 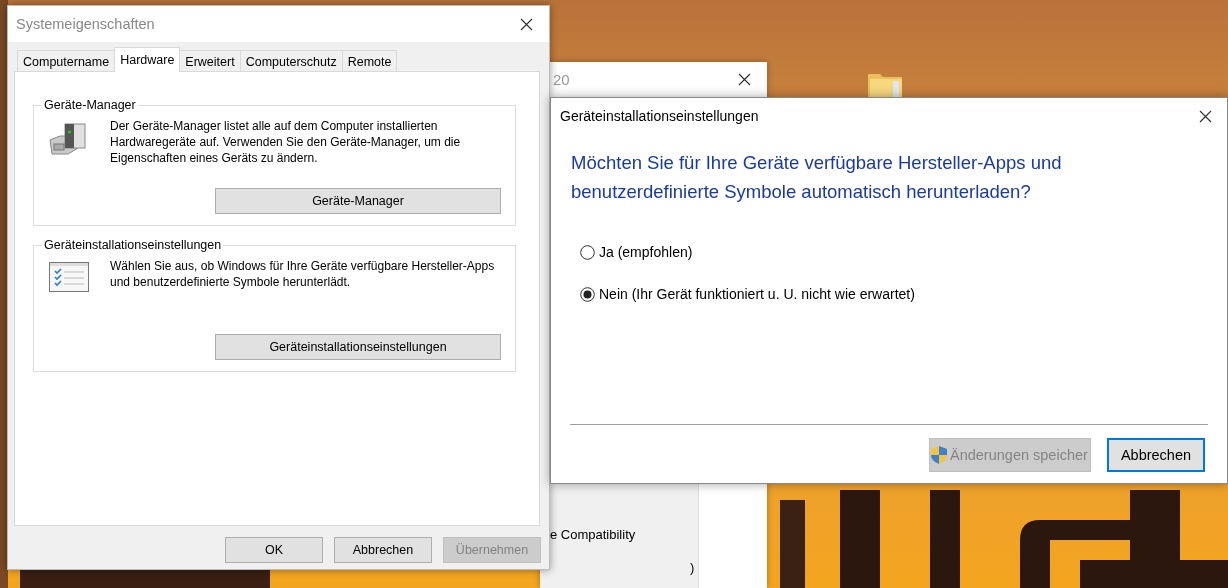 I want to click on group-title: Geräte-Manager, so click(x=90, y=105).